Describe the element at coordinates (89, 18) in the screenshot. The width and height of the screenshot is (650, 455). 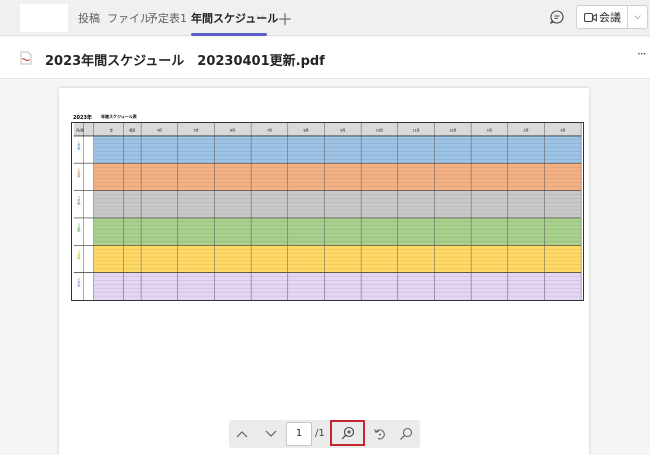
I see `tab-posts: 投稿` at that location.